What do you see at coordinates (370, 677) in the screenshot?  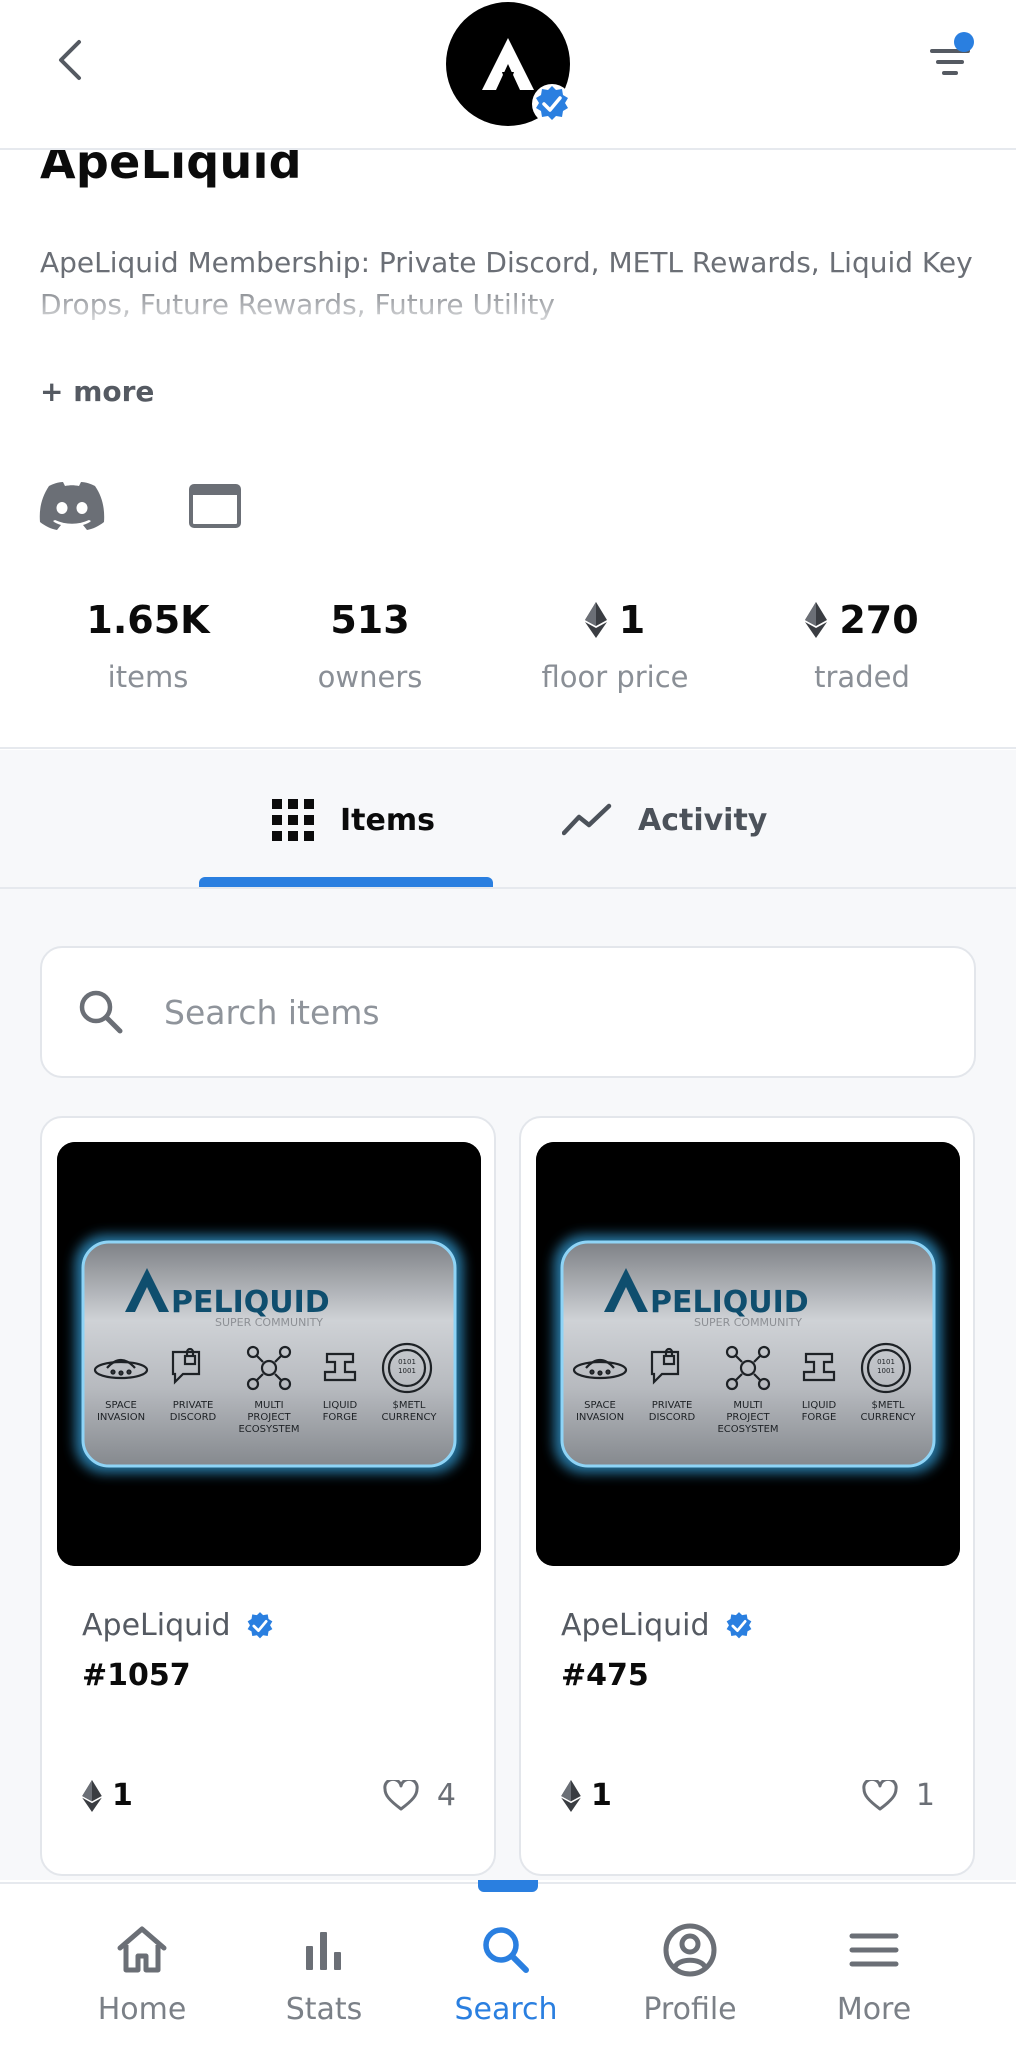 I see `stat-label: owners` at bounding box center [370, 677].